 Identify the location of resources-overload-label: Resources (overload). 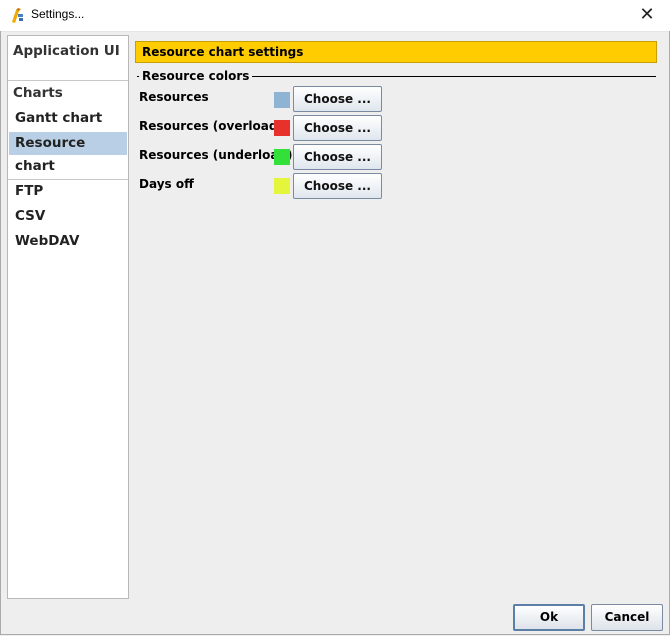
(211, 126).